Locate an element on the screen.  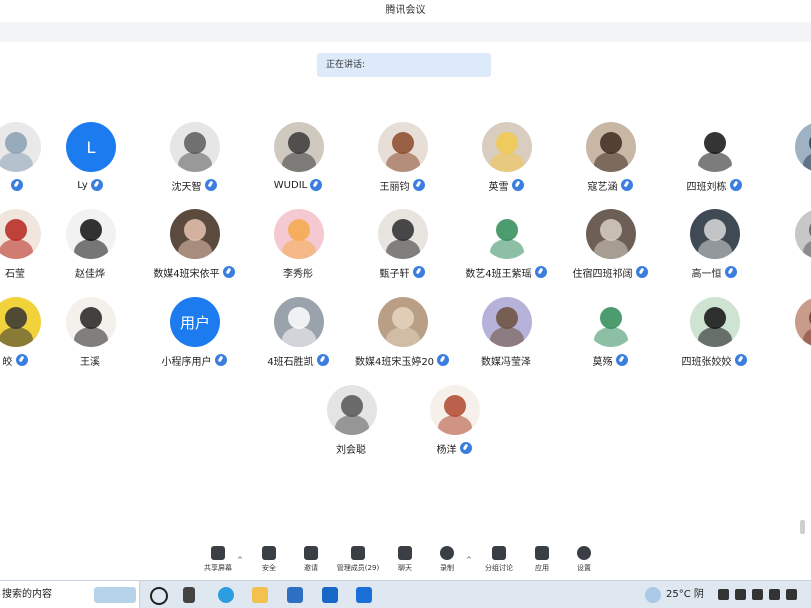
tencent-video-icon is located at coordinates (330, 595).